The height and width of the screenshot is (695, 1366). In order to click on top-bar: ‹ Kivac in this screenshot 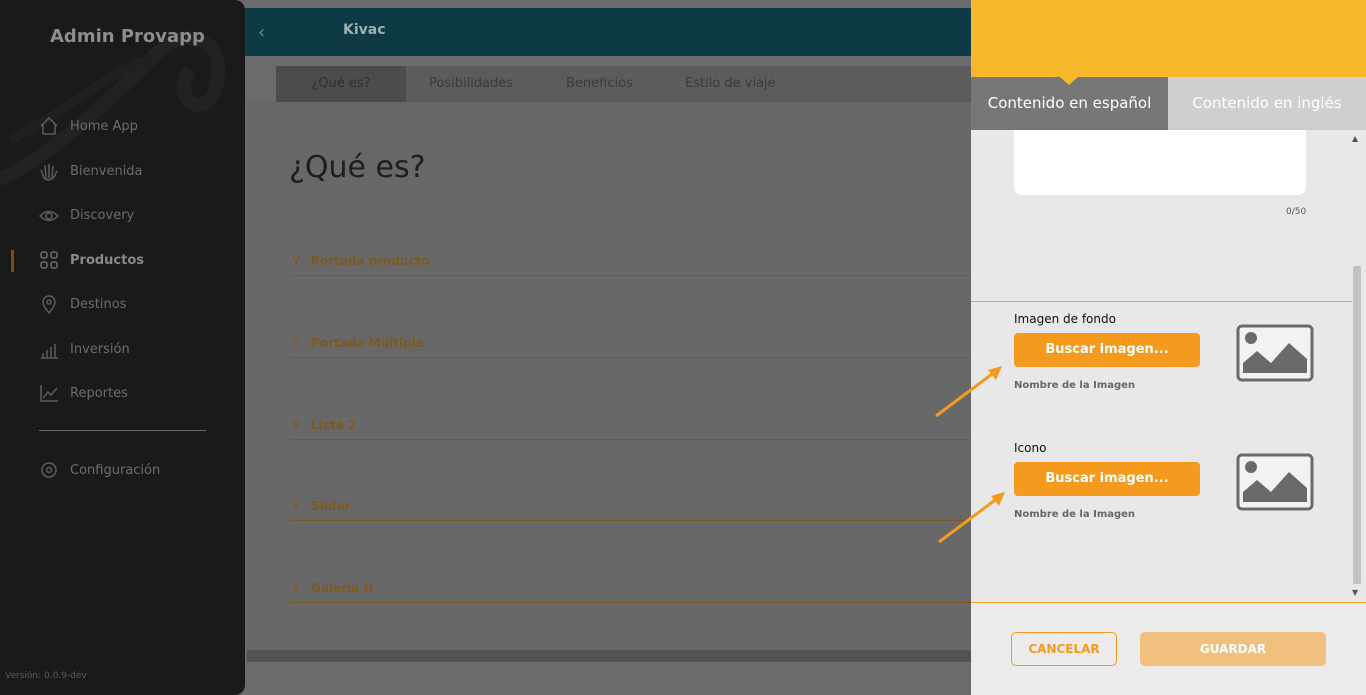, I will do `click(590, 32)`.